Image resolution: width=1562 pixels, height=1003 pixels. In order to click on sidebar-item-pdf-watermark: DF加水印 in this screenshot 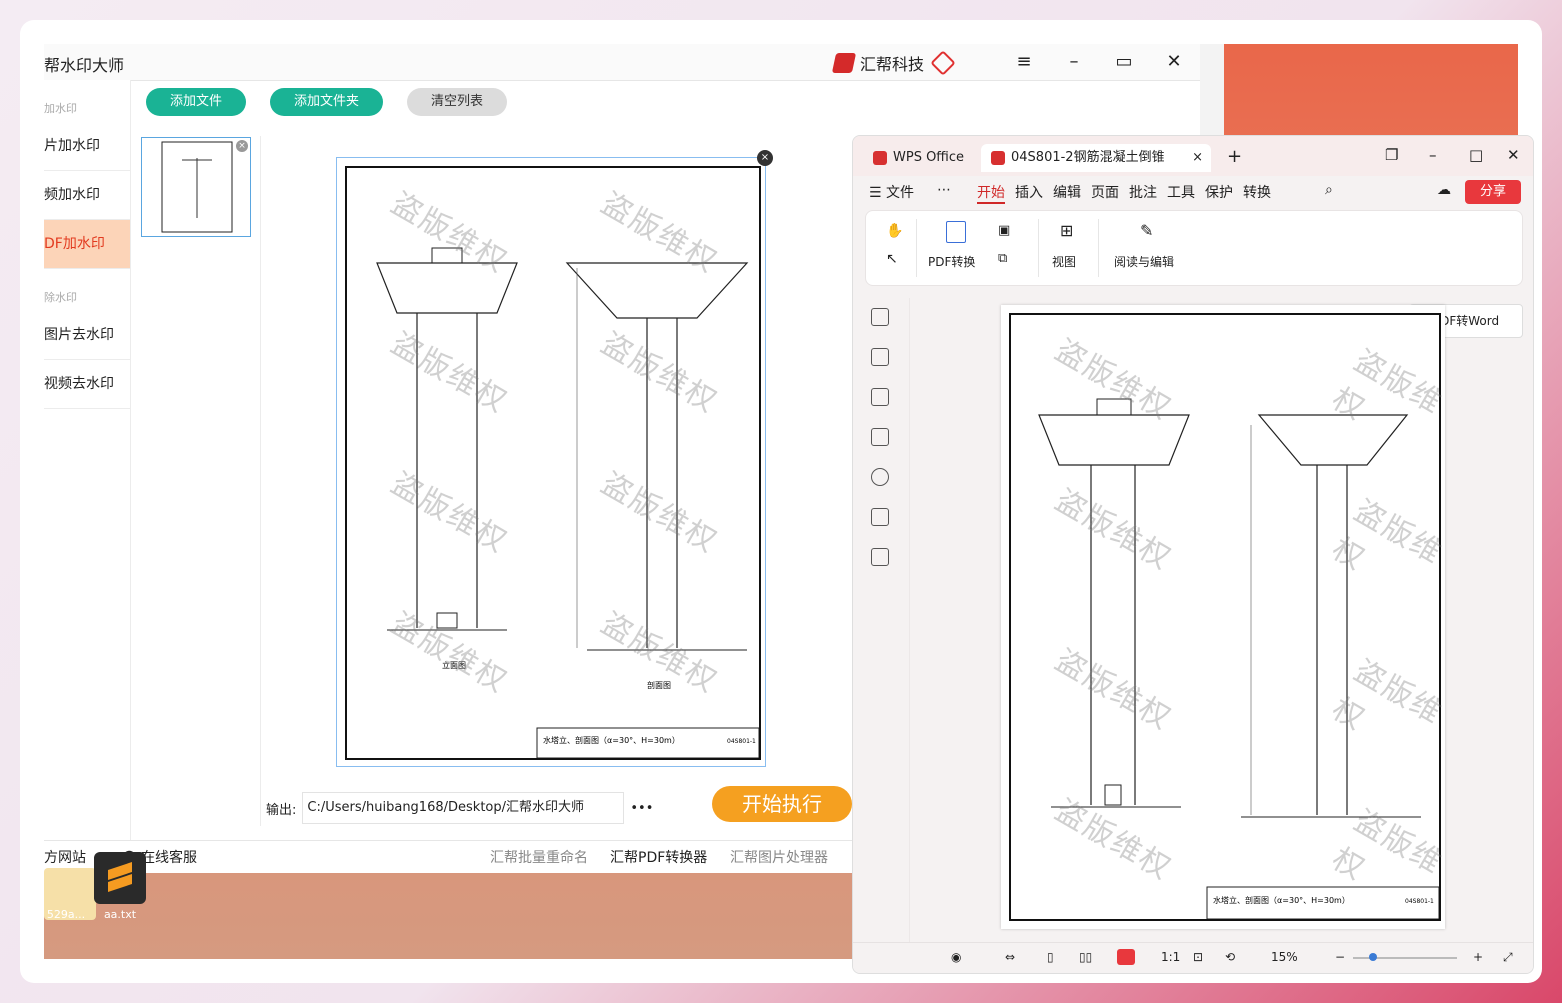, I will do `click(87, 244)`.